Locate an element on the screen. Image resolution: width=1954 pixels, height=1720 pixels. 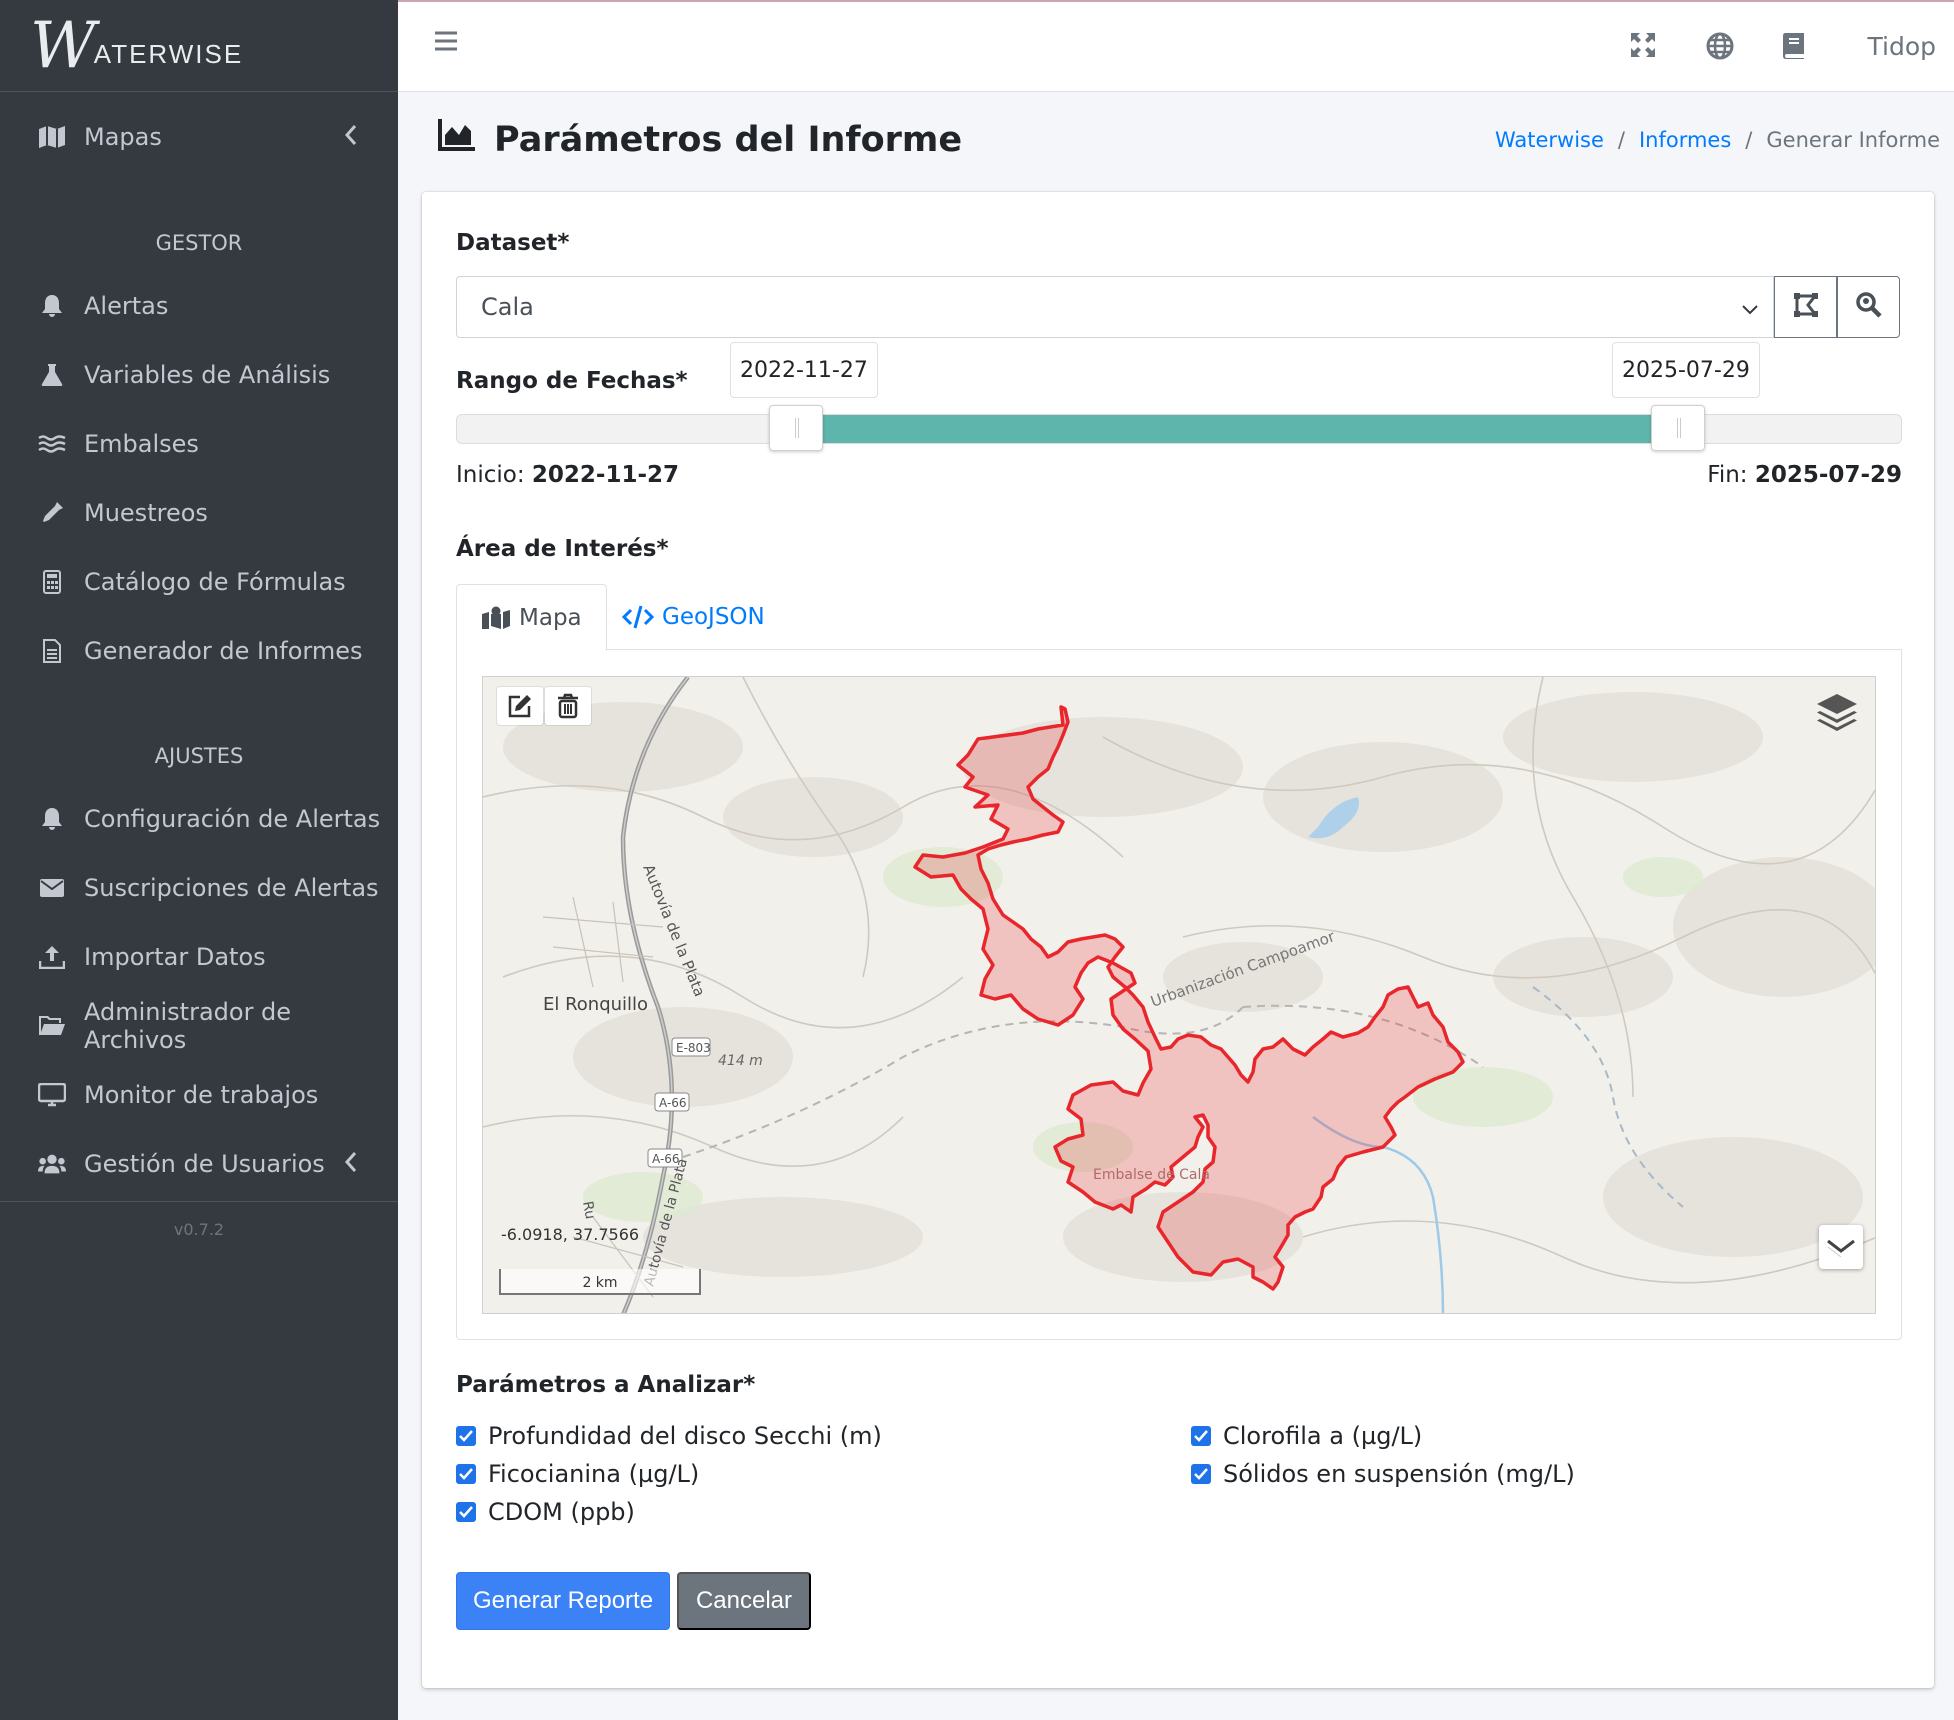
date-range-end-text: Fin: 2025-07-29 is located at coordinates (1804, 475).